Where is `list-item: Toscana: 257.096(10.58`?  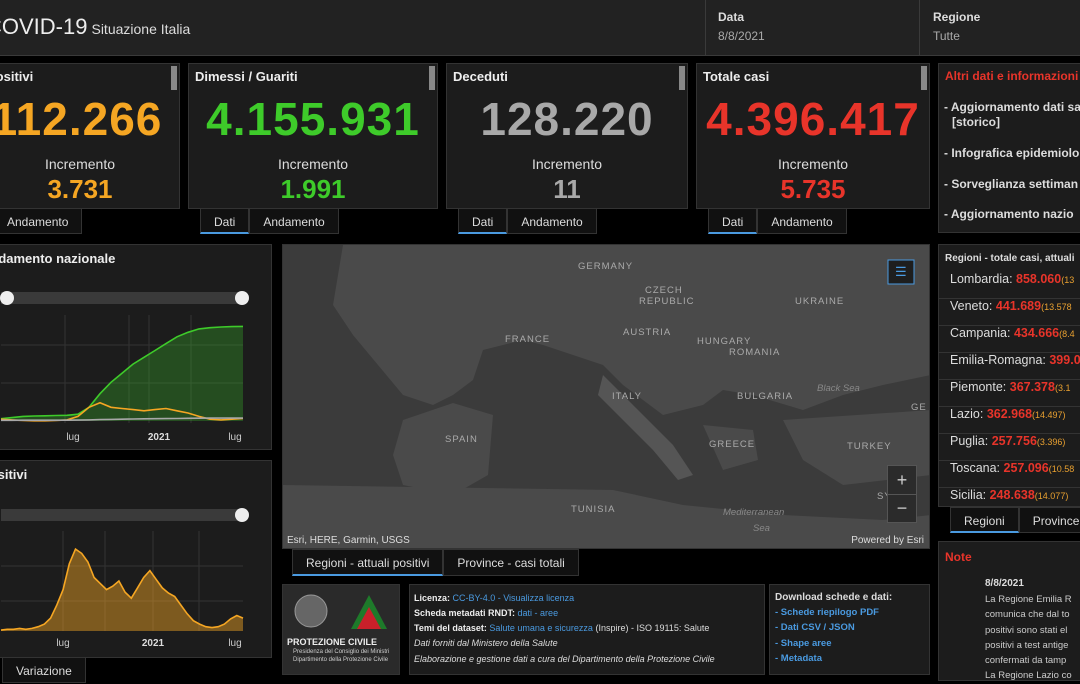 list-item: Toscana: 257.096(10.58 is located at coordinates (1009, 474).